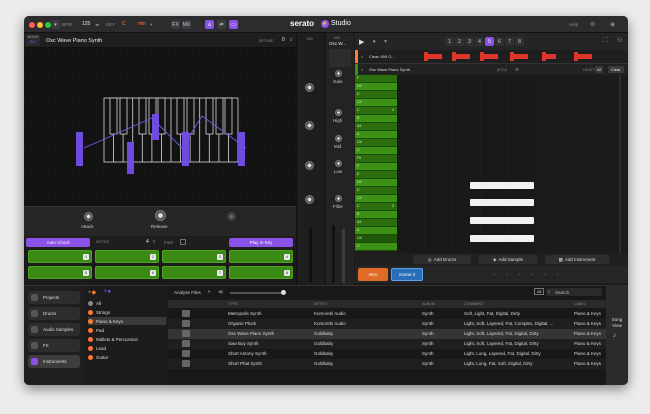  What do you see at coordinates (220, 292) in the screenshot?
I see `volume-icon: ◀)` at bounding box center [220, 292].